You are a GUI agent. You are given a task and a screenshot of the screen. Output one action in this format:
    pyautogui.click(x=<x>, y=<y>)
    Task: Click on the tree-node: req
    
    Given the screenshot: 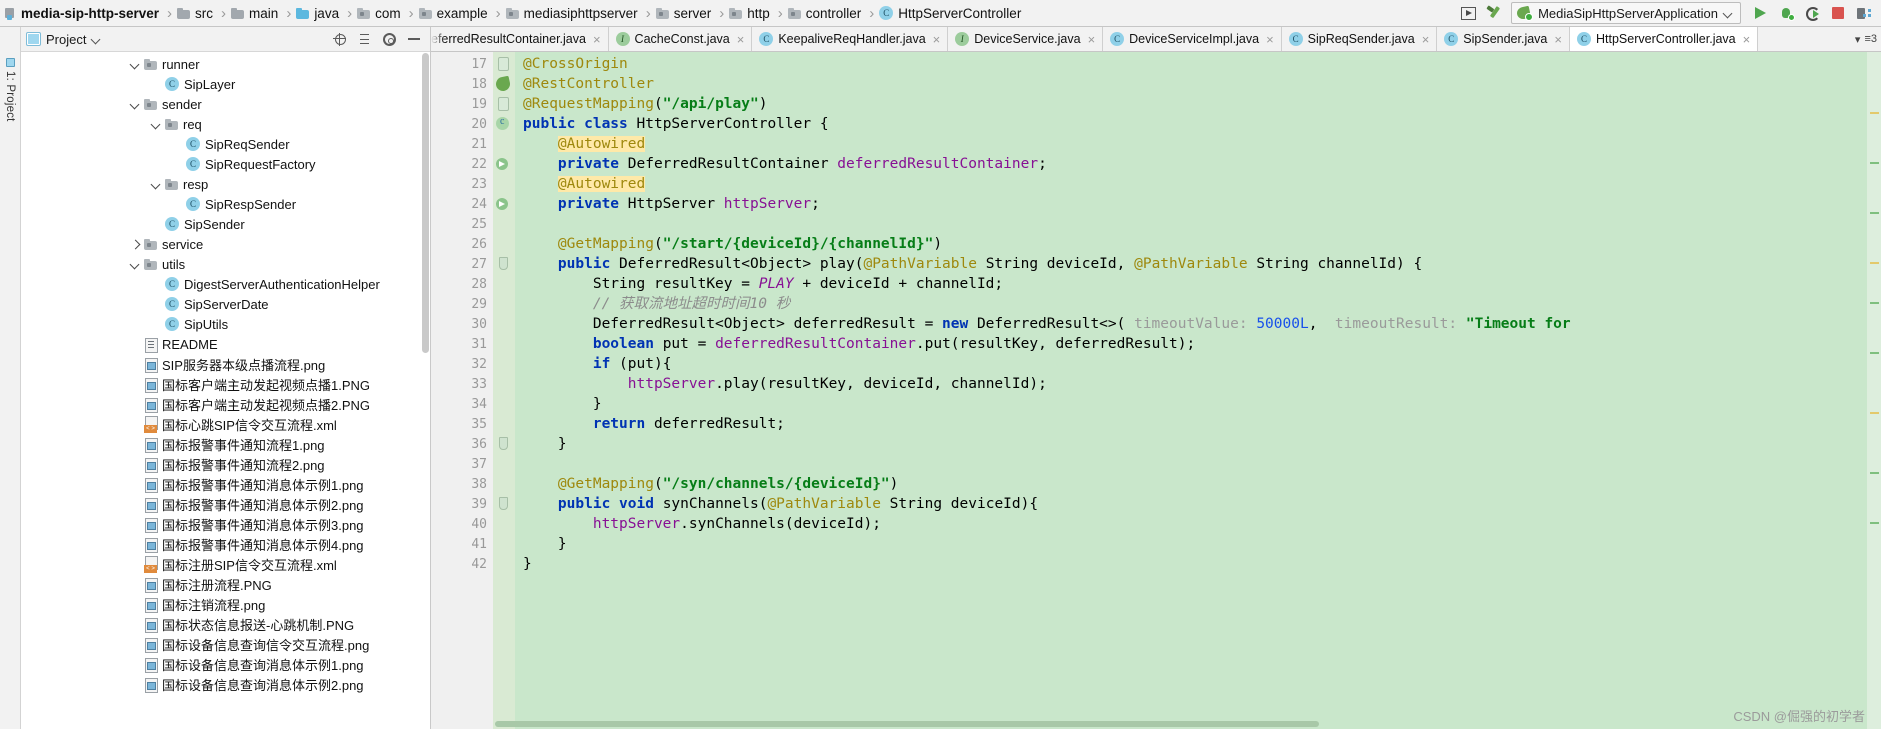 What is the action you would take?
    pyautogui.click(x=225, y=124)
    